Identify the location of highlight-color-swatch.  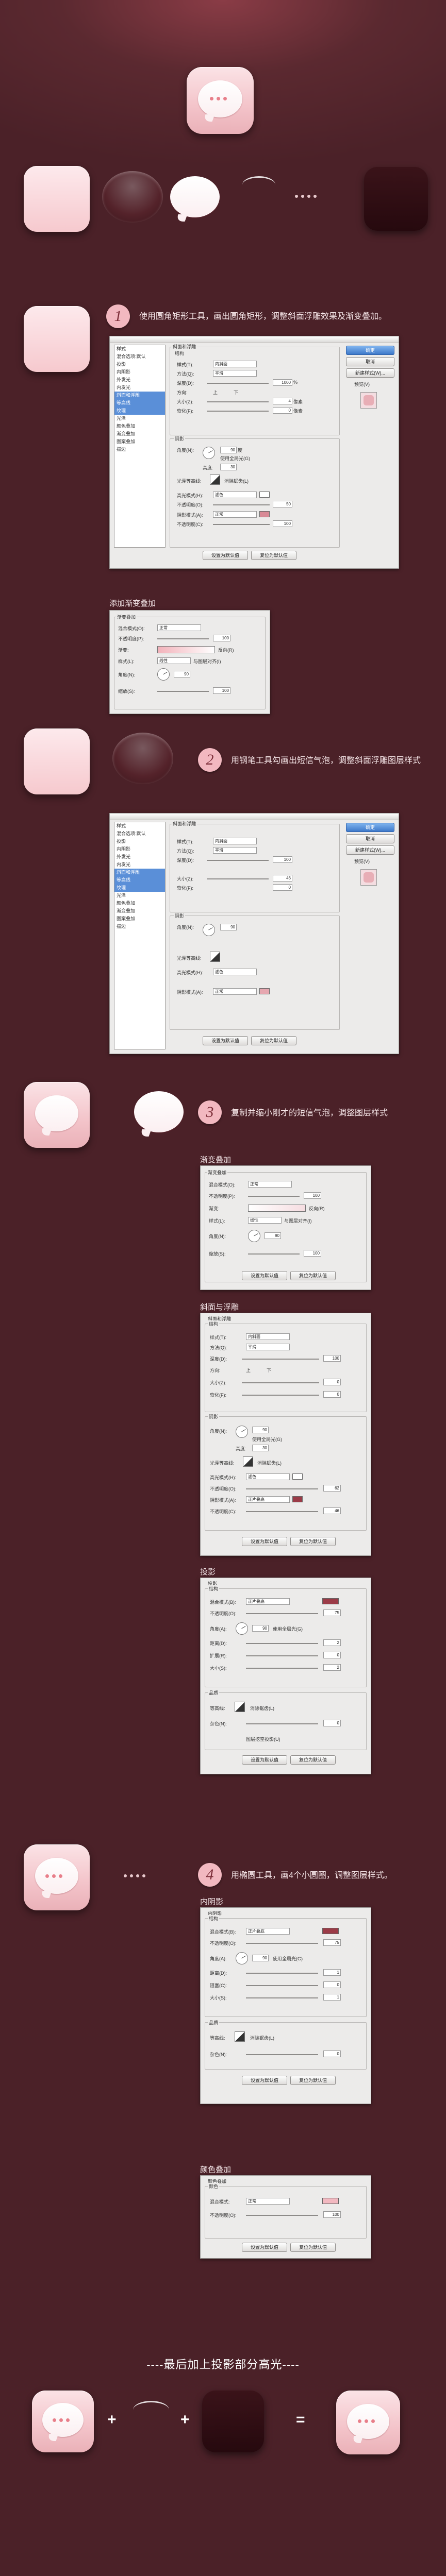
(297, 1476).